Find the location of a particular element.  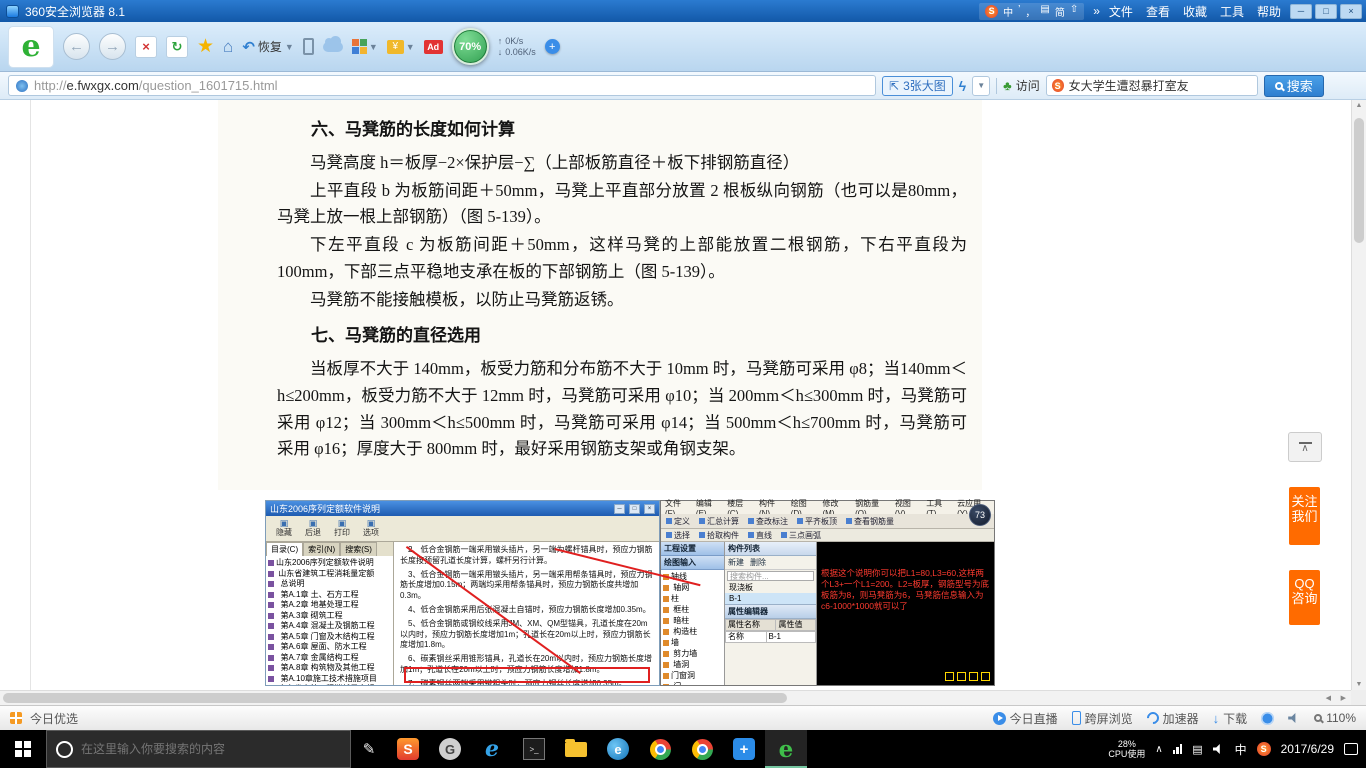

cross-screen-button: 跨屏浏览 is located at coordinates (1102, 718).